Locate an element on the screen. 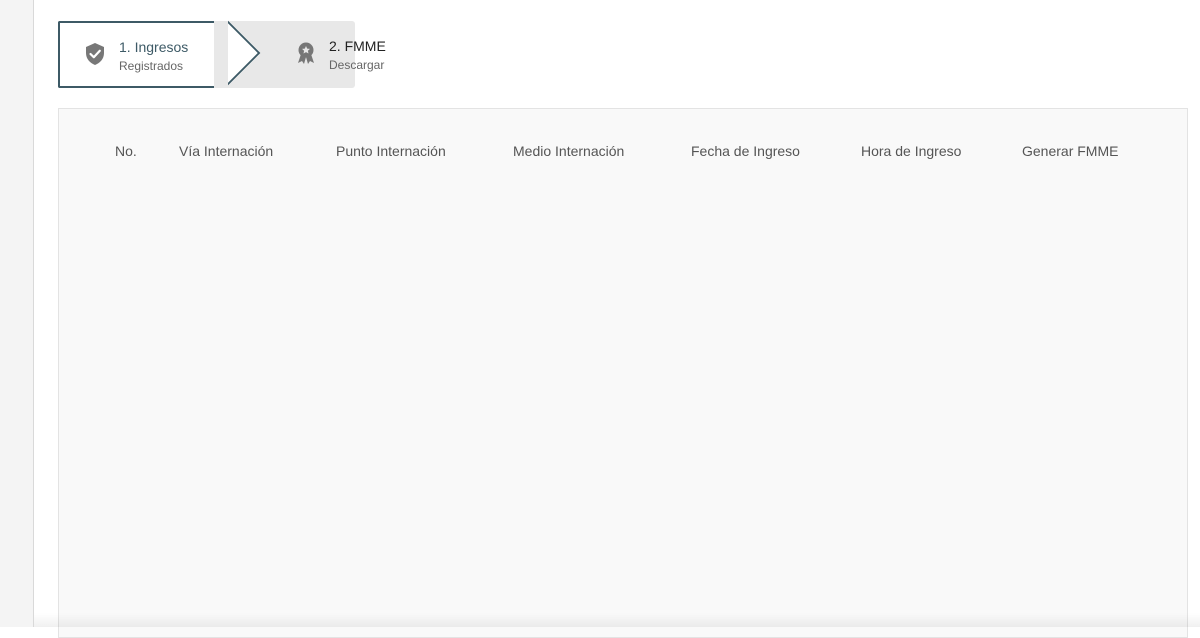 Image resolution: width=1200 pixels, height=638 pixels. step-fmme-title: 2. FMME is located at coordinates (357, 46).